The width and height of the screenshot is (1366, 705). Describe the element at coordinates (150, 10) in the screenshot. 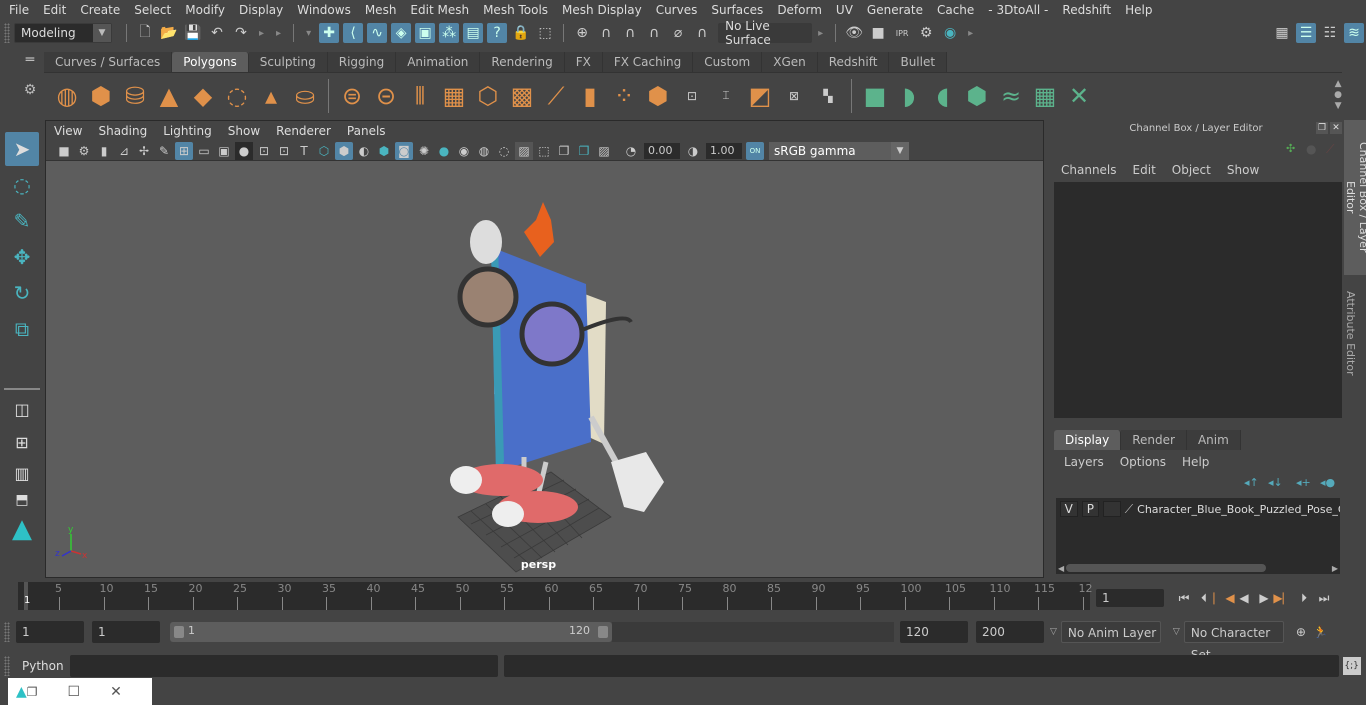

I see `menu-select: Select` at that location.